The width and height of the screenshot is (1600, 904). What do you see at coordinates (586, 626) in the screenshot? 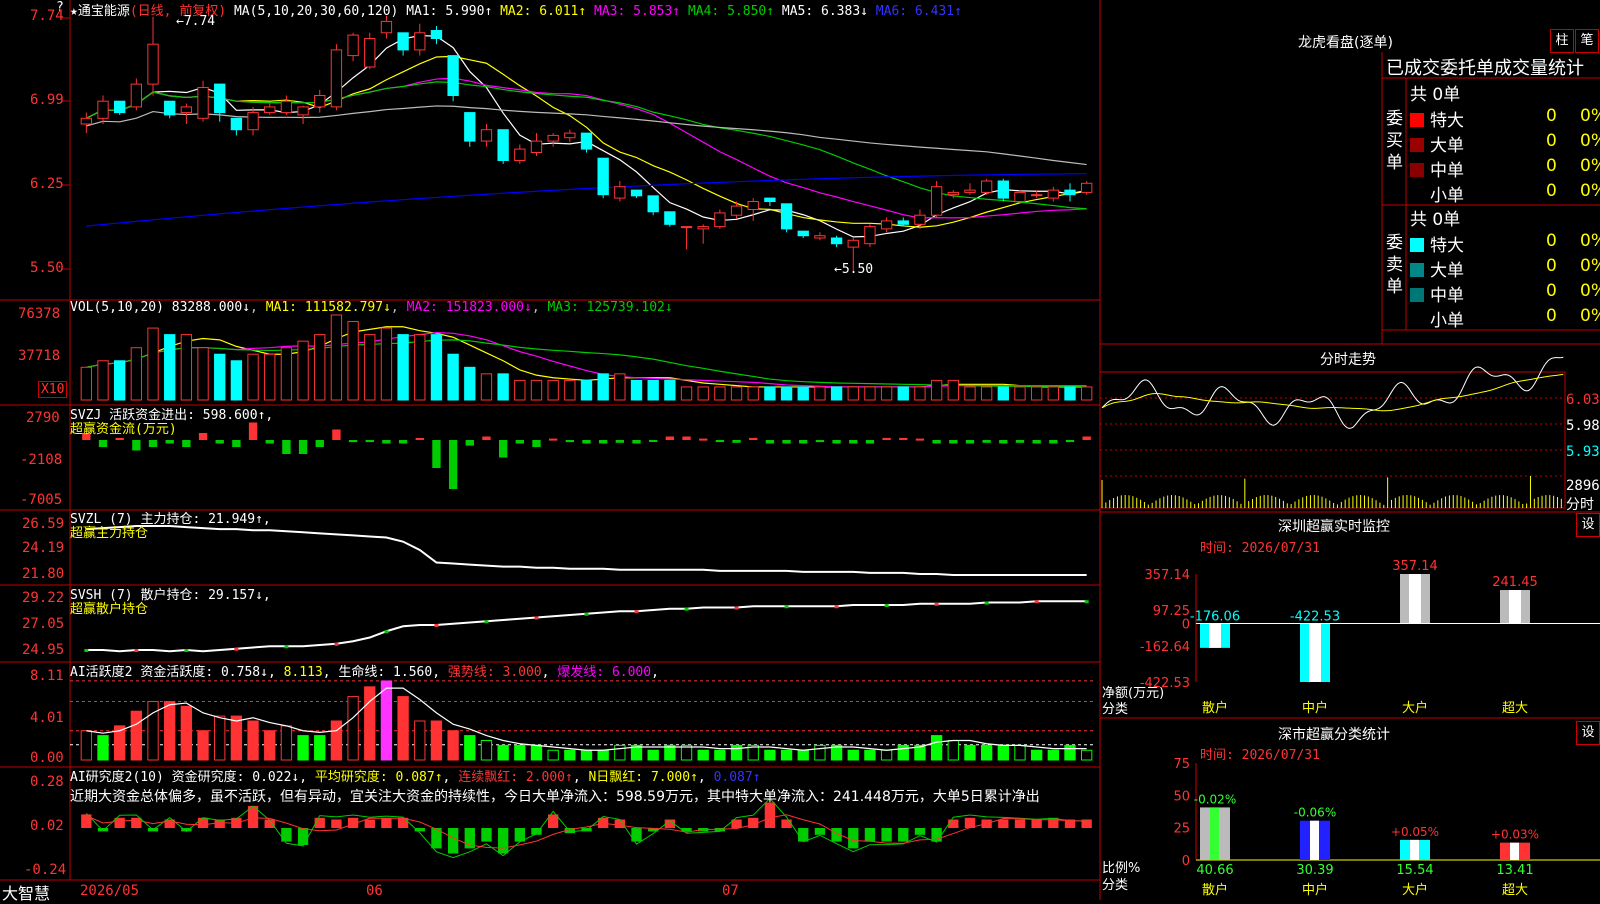
I see `retail-holding-chart` at bounding box center [586, 626].